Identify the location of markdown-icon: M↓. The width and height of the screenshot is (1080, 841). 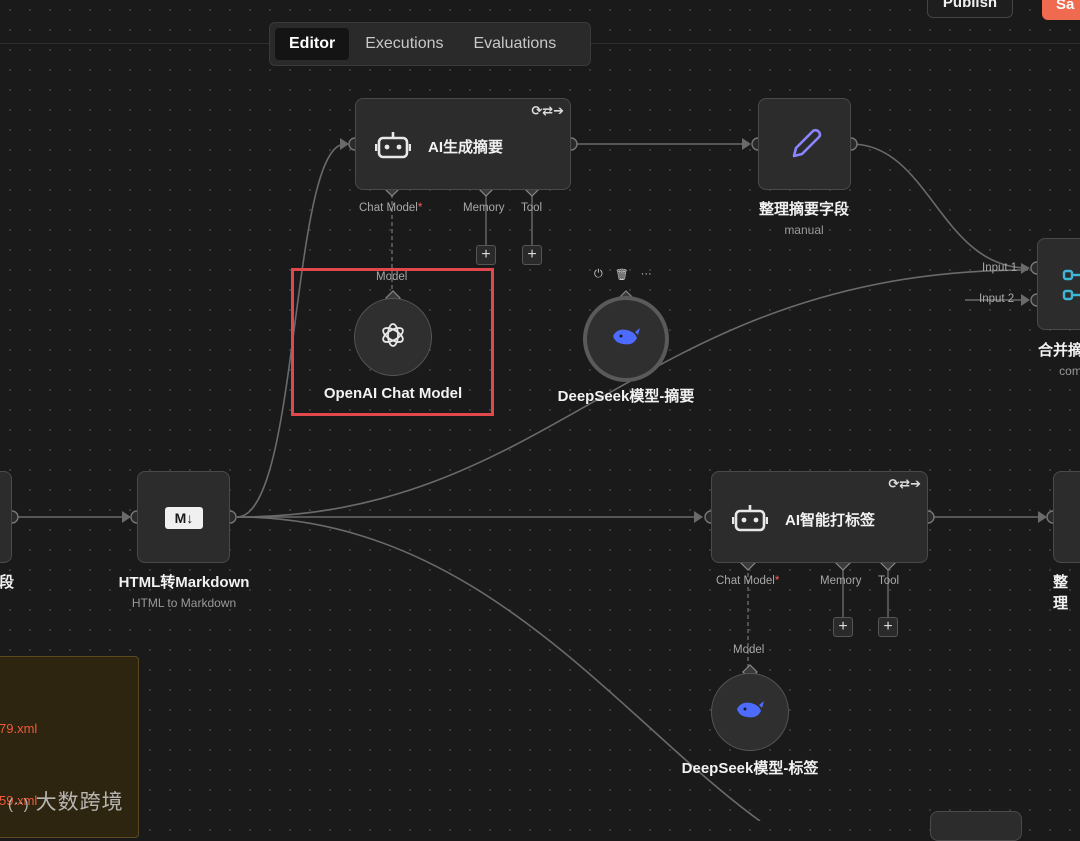
(184, 518).